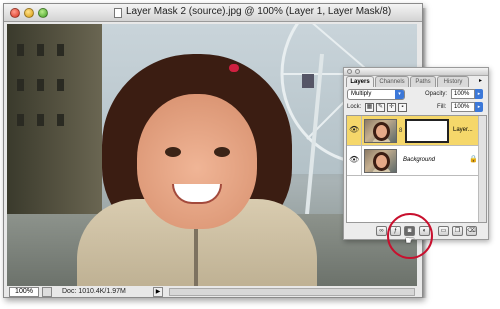 Image resolution: width=500 pixels, height=309 pixels. What do you see at coordinates (196, 255) in the screenshot?
I see `jacket-zipper` at bounding box center [196, 255].